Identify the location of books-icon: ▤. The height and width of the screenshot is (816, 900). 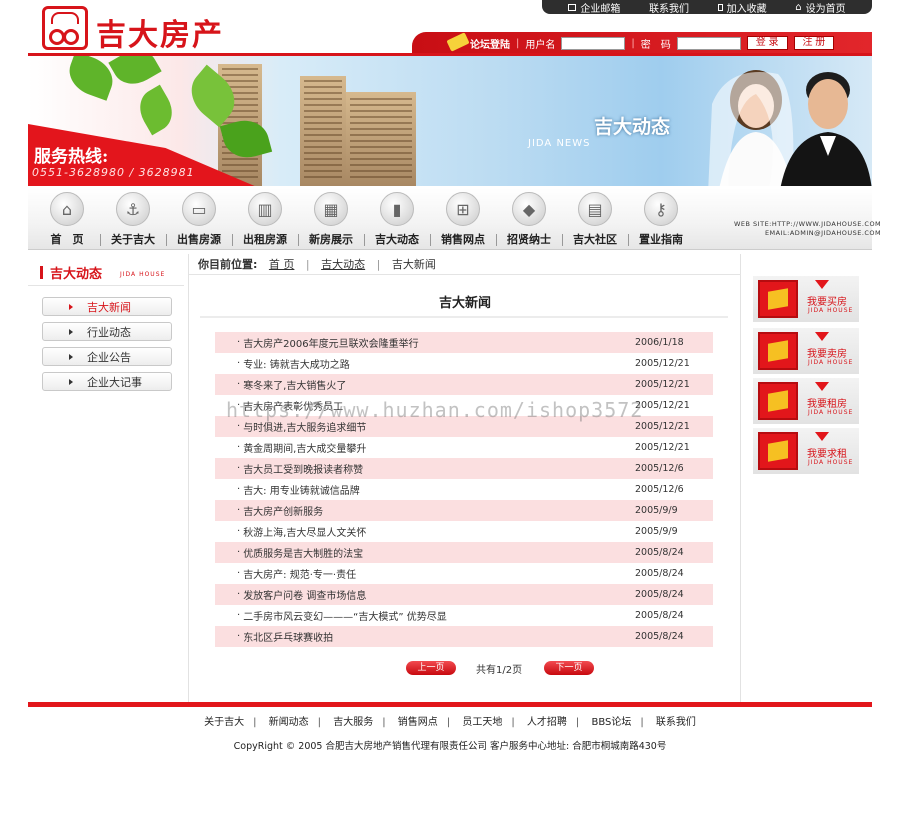
(595, 209).